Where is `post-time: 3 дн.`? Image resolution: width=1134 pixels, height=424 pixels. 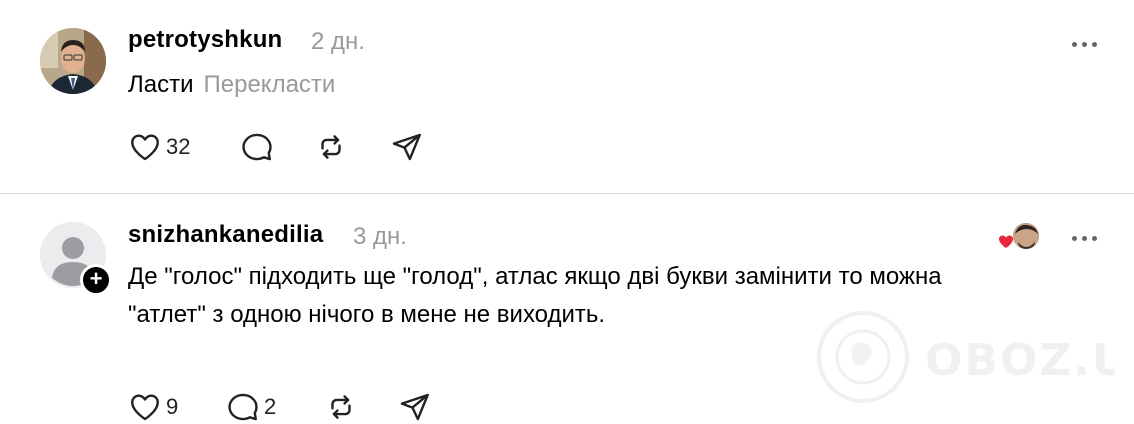 post-time: 3 дн. is located at coordinates (380, 236).